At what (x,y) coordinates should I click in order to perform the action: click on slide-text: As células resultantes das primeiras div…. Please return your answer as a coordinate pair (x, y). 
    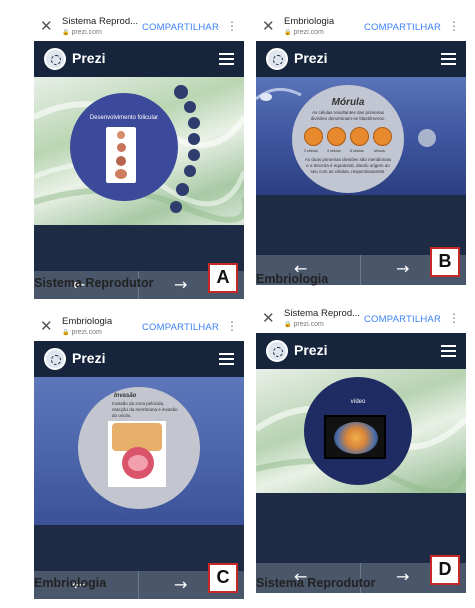
    Looking at the image, I should click on (348, 115).